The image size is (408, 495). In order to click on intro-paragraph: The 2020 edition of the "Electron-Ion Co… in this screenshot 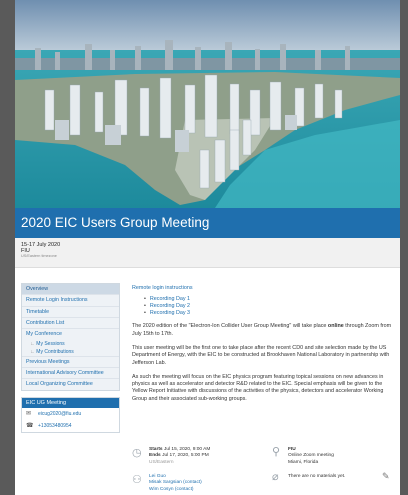, I will do `click(263, 330)`.